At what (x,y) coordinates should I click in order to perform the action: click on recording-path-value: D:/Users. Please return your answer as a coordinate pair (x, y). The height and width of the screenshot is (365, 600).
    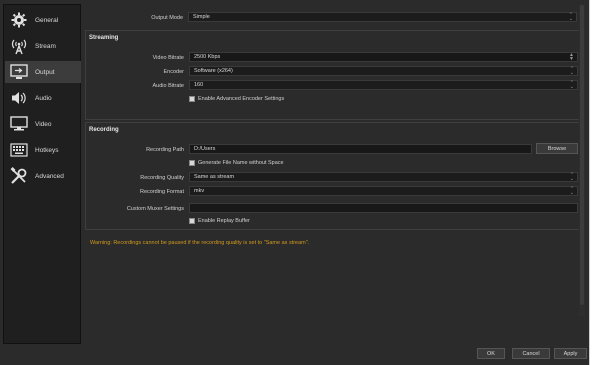
    Looking at the image, I should click on (205, 149).